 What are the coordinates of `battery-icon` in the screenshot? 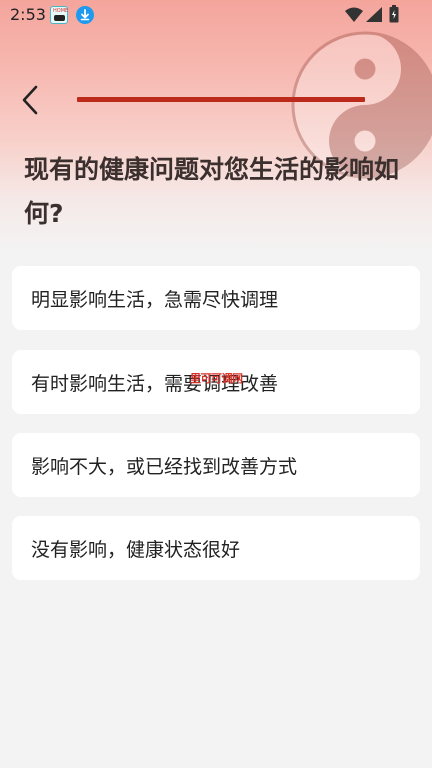 It's located at (394, 14).